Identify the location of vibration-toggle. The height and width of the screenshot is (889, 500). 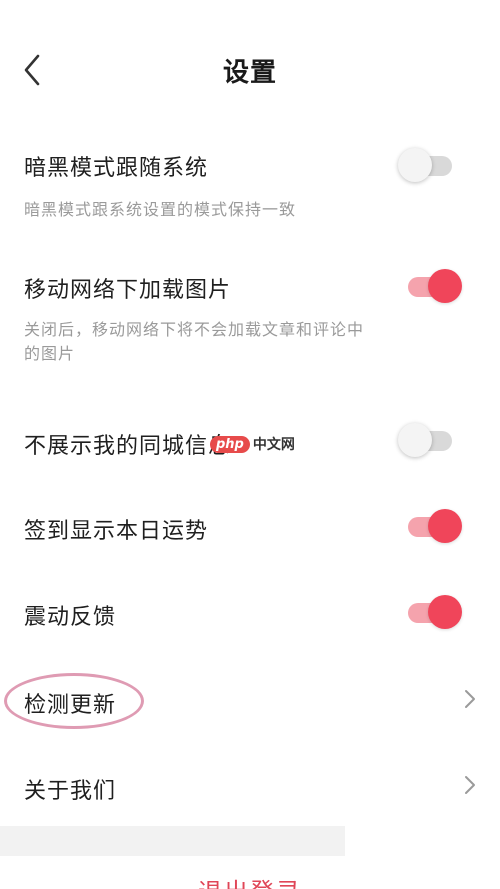
(433, 612).